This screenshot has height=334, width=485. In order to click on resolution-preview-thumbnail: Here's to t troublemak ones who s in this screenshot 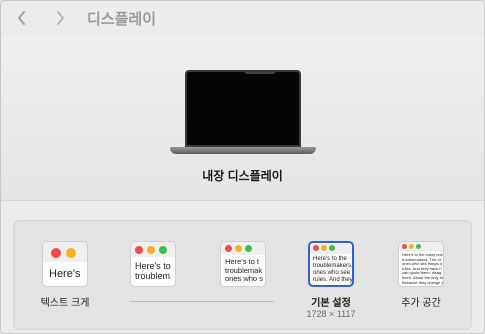, I will do `click(243, 264)`.